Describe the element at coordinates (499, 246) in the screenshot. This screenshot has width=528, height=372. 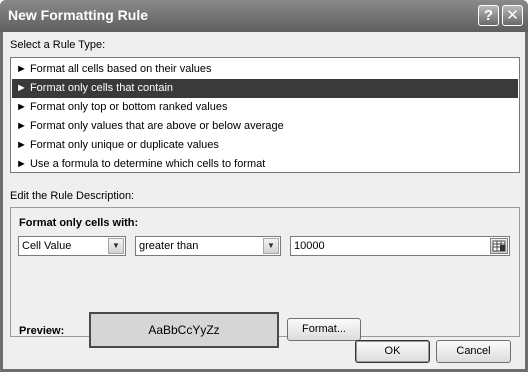
I see `range-picker-icon` at that location.